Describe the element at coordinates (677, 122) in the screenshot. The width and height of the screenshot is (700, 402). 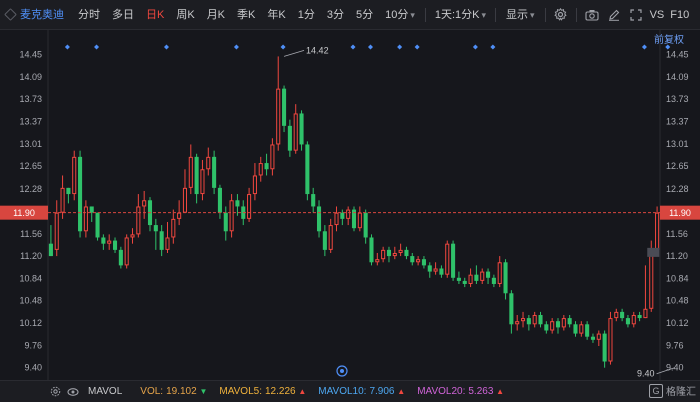
I see `price-tick-right: 13.37` at that location.